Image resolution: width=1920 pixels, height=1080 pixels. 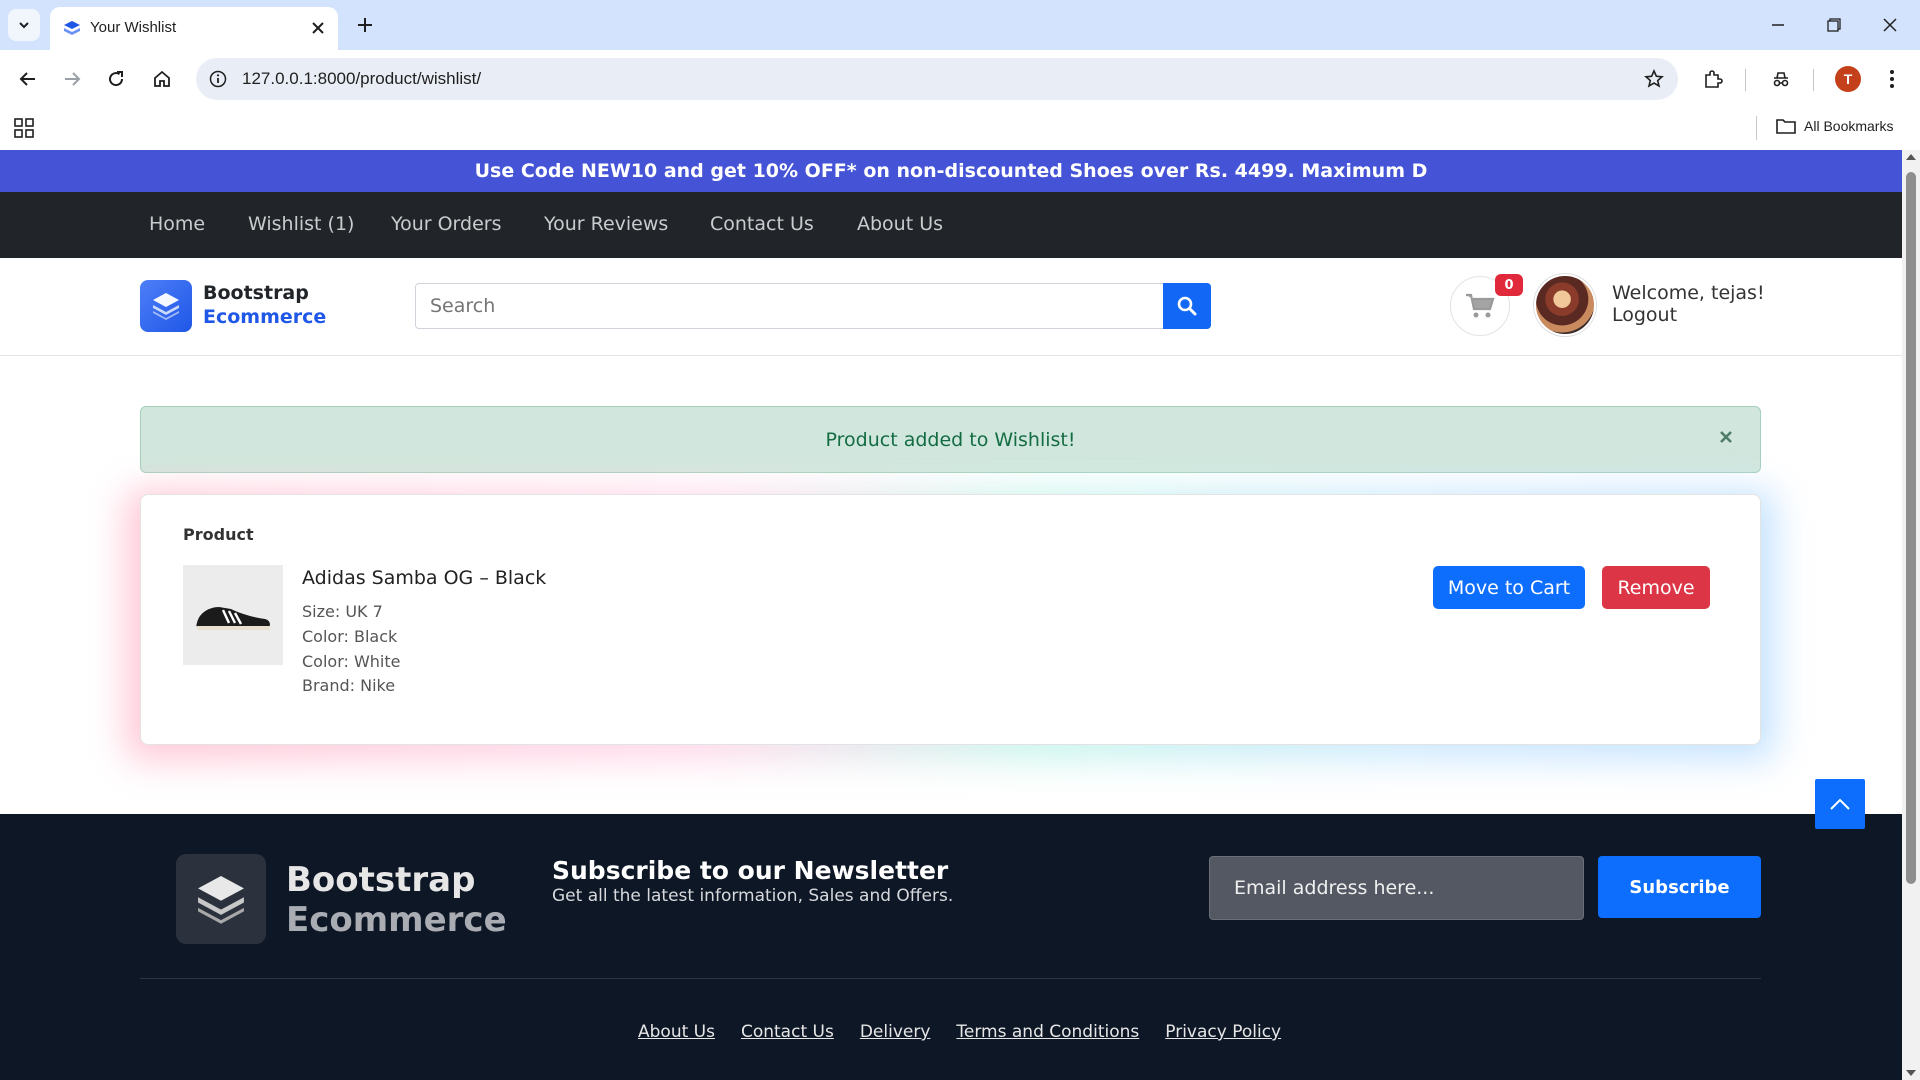 I want to click on search-input, so click(x=789, y=306).